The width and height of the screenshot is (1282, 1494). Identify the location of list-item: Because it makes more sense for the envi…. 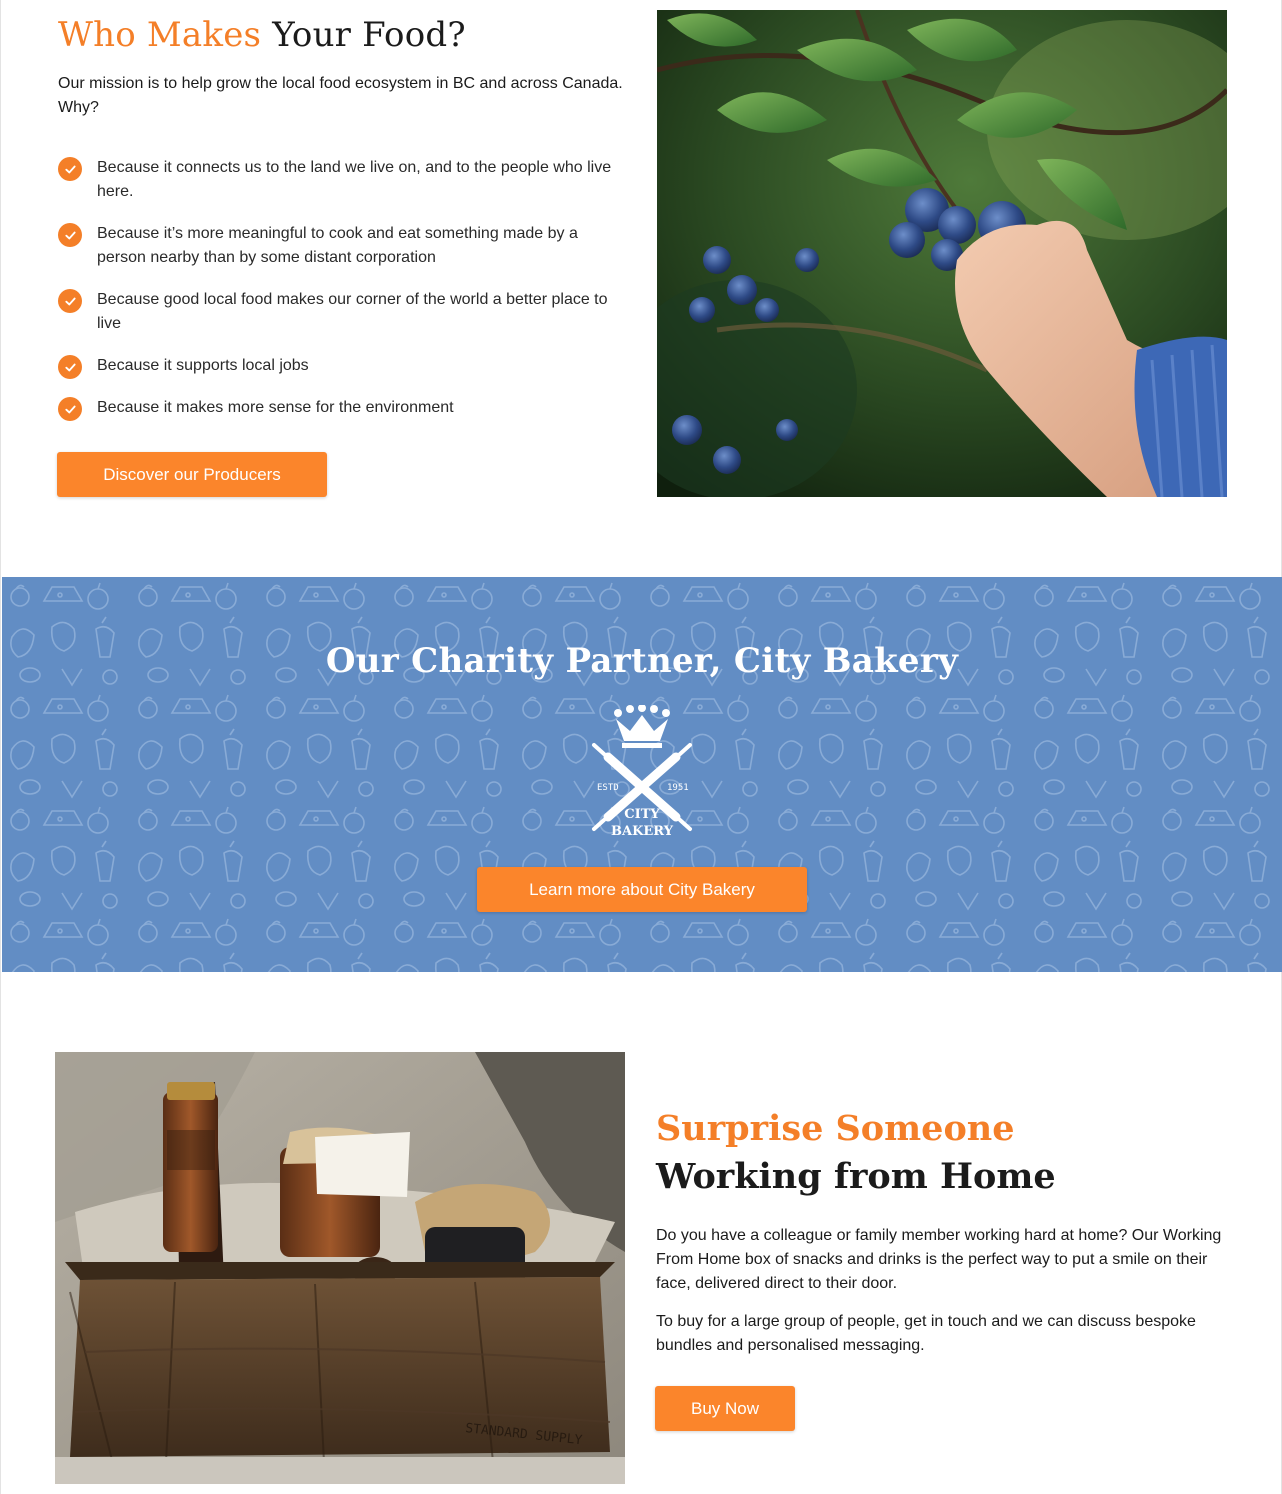
(340, 408).